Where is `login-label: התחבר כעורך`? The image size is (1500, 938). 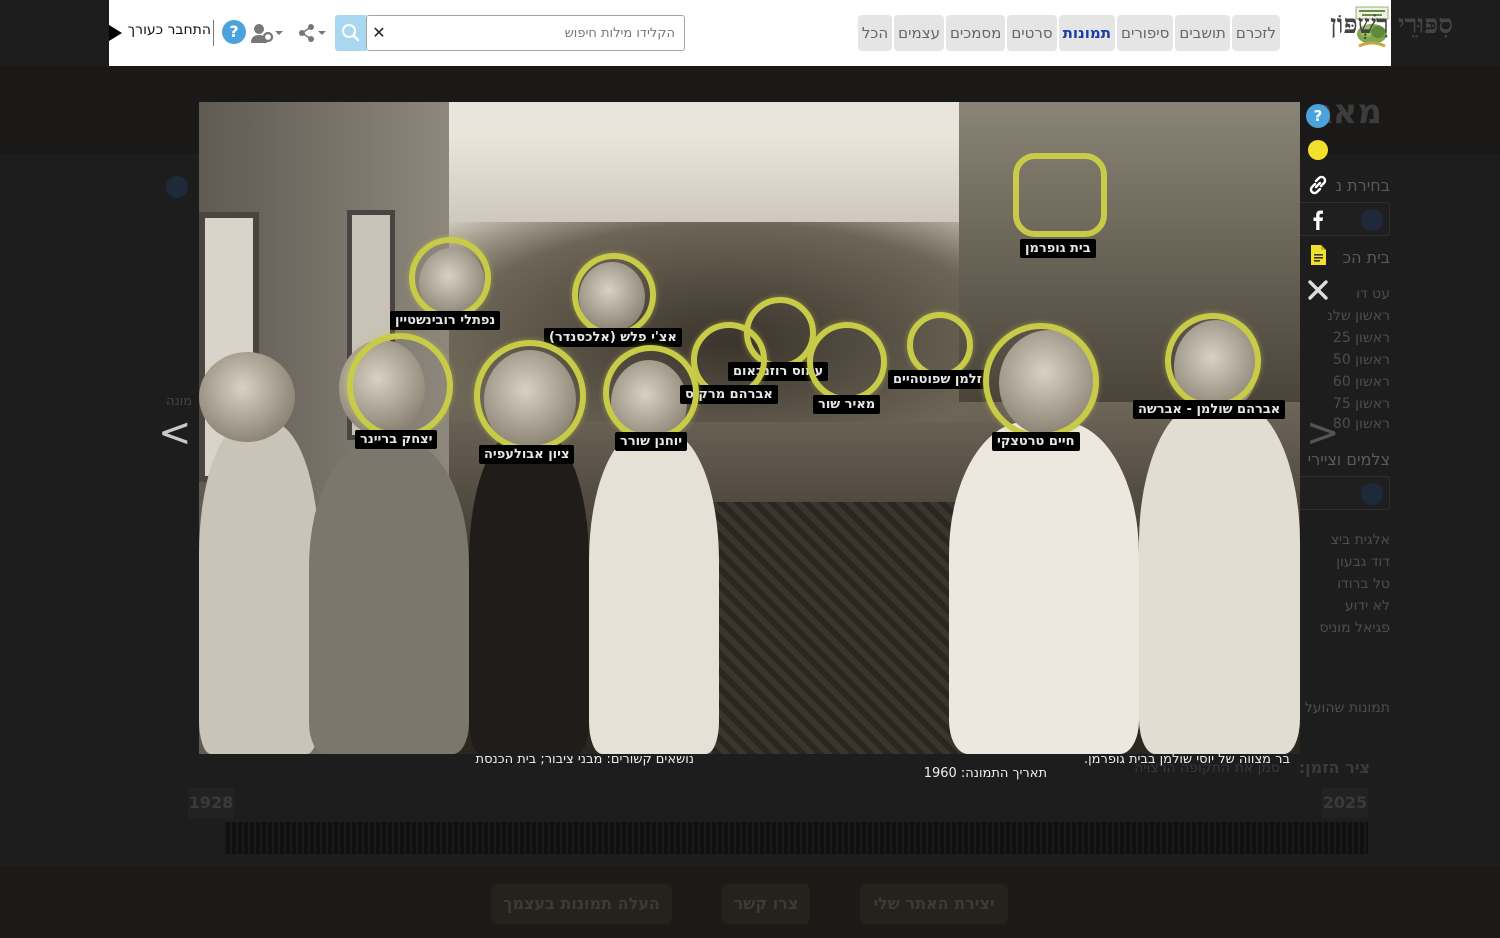
login-label: התחבר כעורך is located at coordinates (169, 30).